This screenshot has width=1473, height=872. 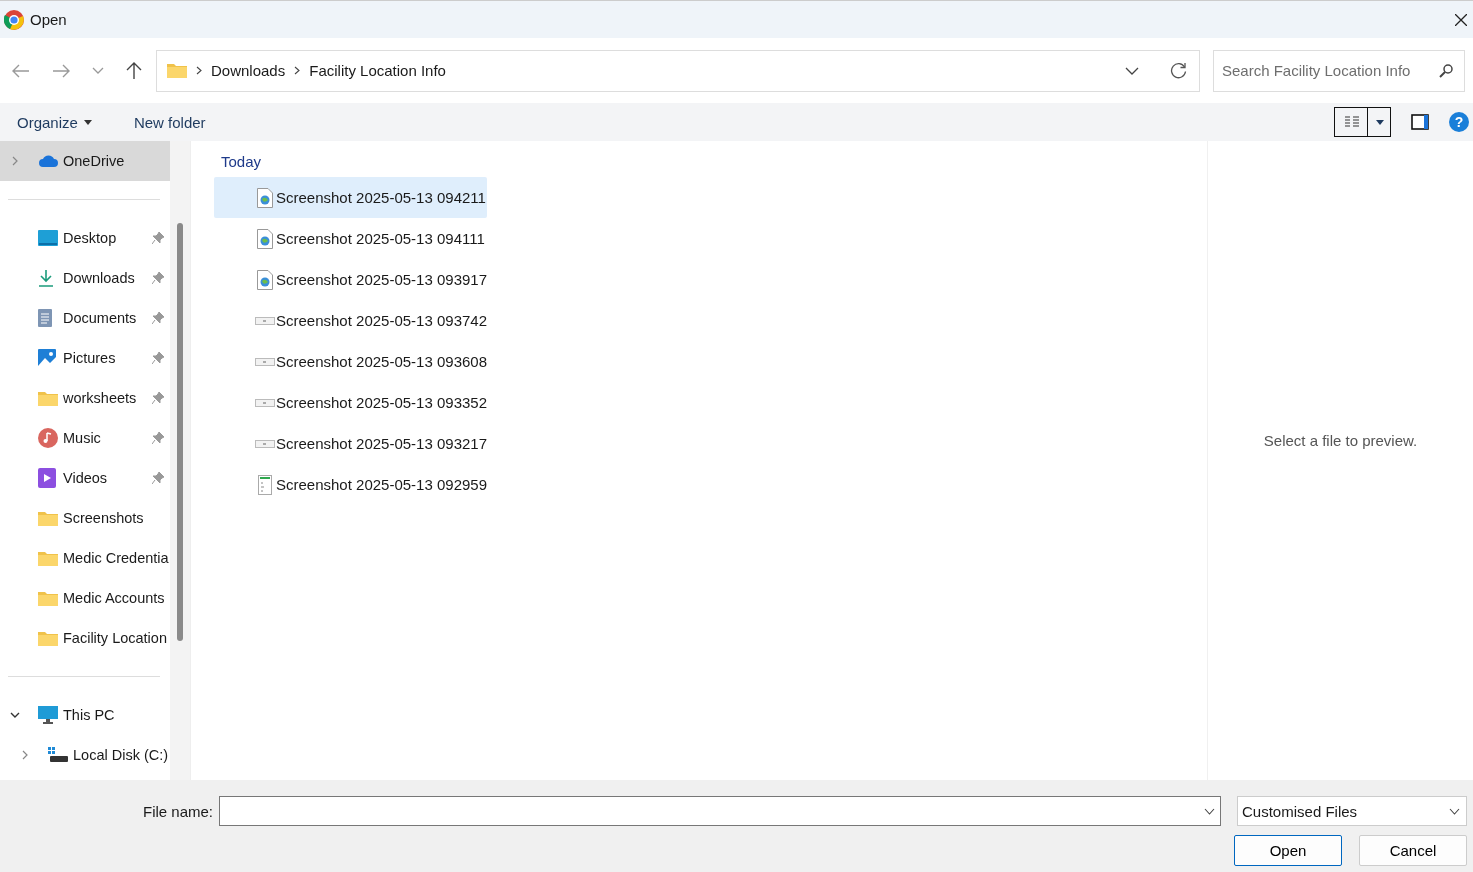 What do you see at coordinates (47, 478) in the screenshot?
I see `video-icon` at bounding box center [47, 478].